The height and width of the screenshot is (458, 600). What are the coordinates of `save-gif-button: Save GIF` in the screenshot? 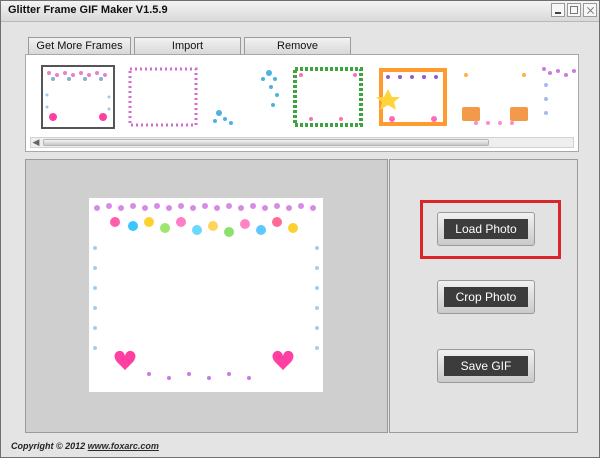 It's located at (486, 366).